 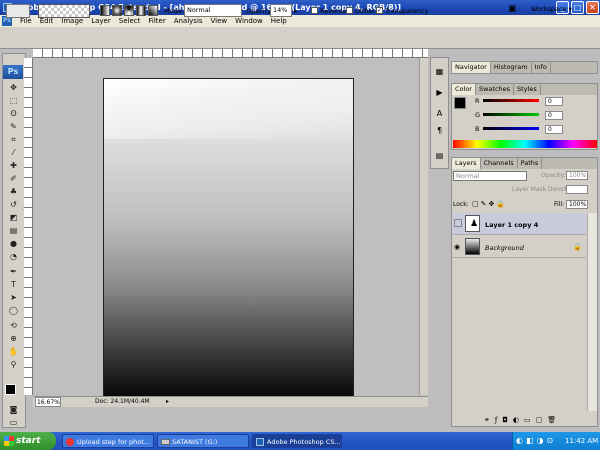 What do you see at coordinates (13, 256) in the screenshot?
I see `dodge-tool-icon: ◔` at bounding box center [13, 256].